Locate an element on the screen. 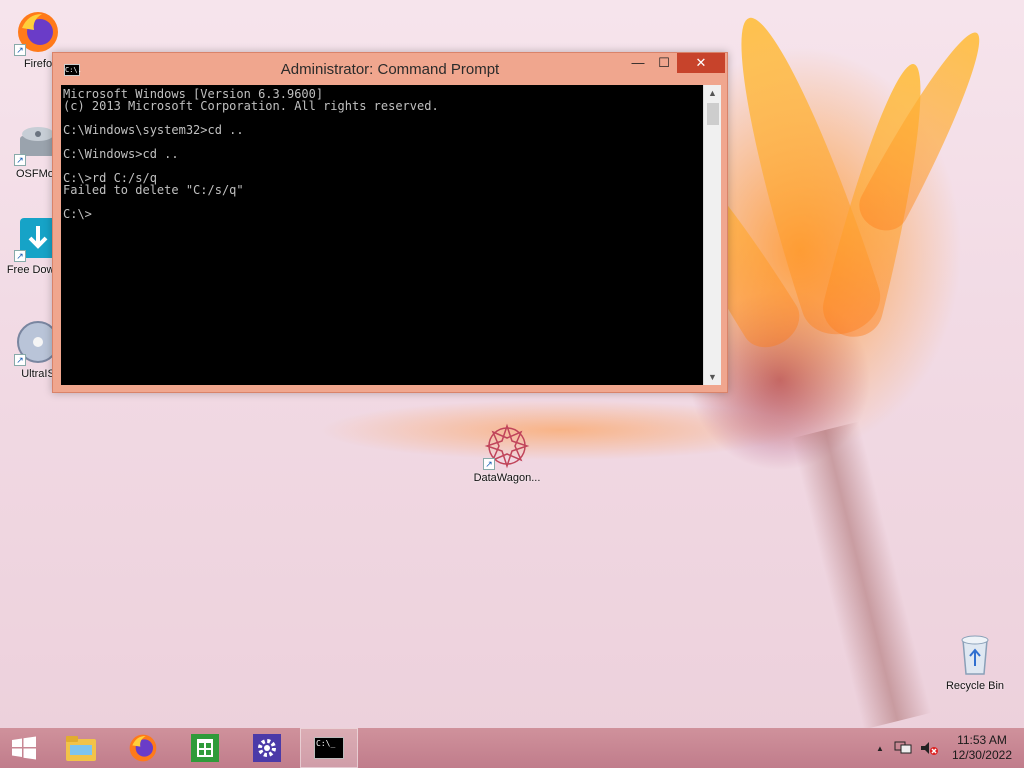 The height and width of the screenshot is (768, 1024). file-explorer-icon is located at coordinates (81, 748).